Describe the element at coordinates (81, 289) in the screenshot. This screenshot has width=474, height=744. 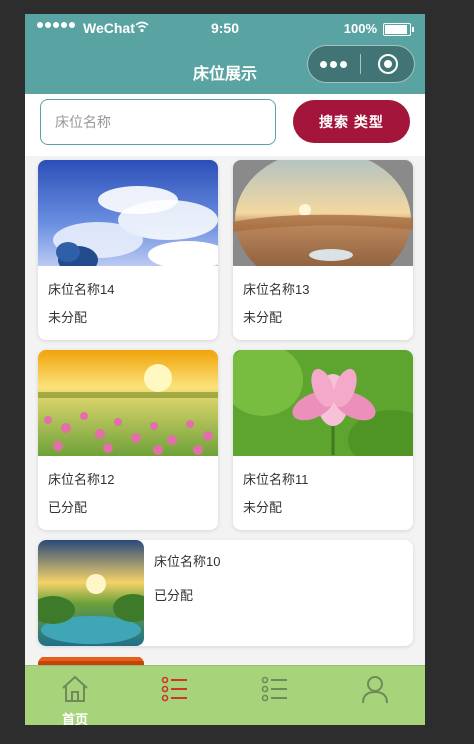
I see `bed-name: 床位名称14` at that location.